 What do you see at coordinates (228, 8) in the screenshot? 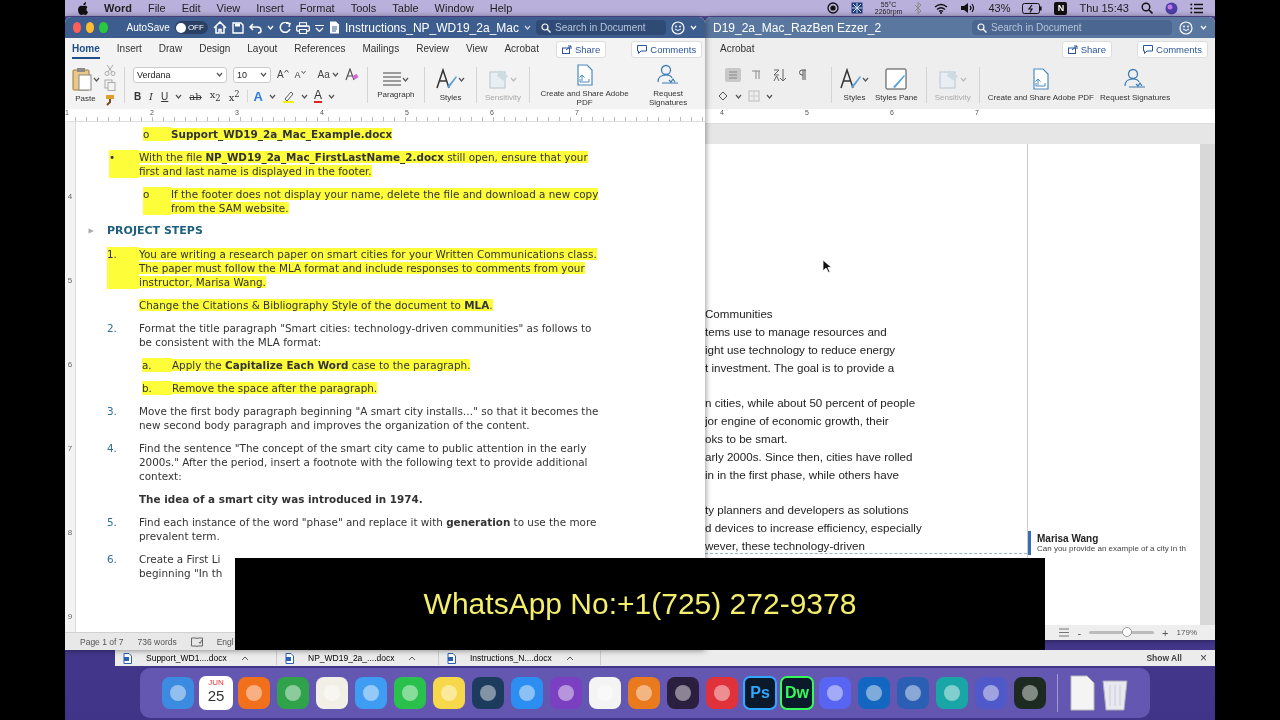
I see `menu-item: View` at bounding box center [228, 8].